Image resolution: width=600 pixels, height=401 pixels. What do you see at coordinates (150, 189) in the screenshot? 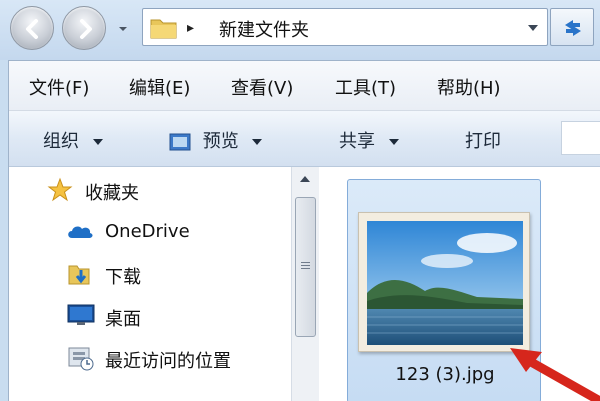
I see `nav-item-favorites: 收藏夹` at bounding box center [150, 189].